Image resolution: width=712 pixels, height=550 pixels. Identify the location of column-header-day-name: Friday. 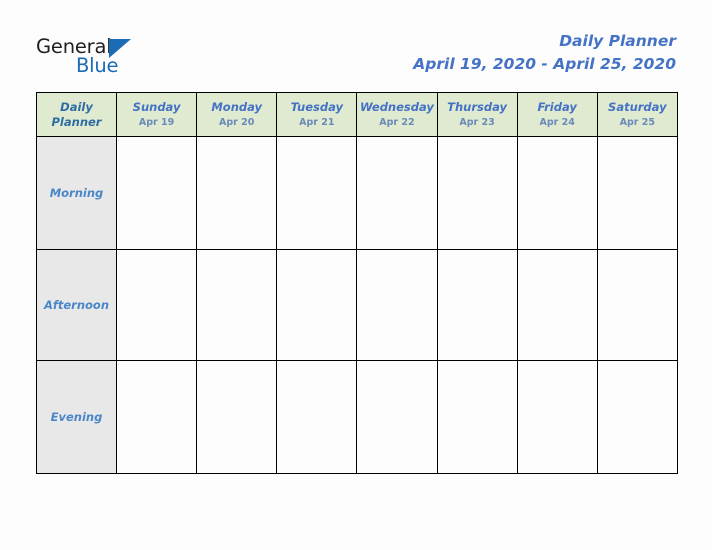
(557, 106).